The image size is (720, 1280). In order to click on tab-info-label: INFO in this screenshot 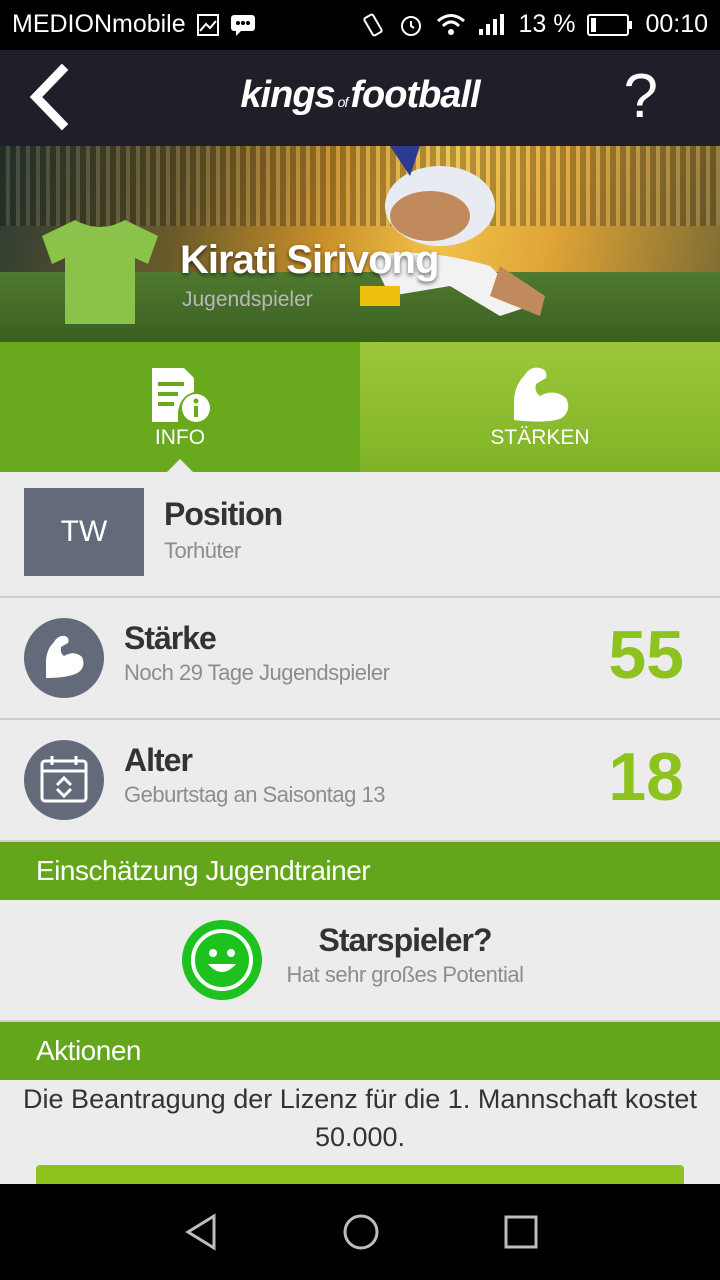, I will do `click(180, 437)`.